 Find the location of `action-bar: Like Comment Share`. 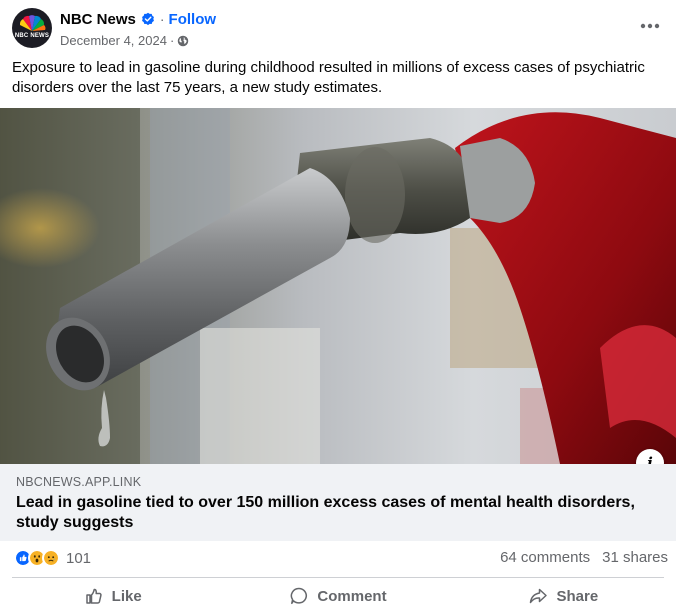

action-bar: Like Comment Share is located at coordinates (338, 596).